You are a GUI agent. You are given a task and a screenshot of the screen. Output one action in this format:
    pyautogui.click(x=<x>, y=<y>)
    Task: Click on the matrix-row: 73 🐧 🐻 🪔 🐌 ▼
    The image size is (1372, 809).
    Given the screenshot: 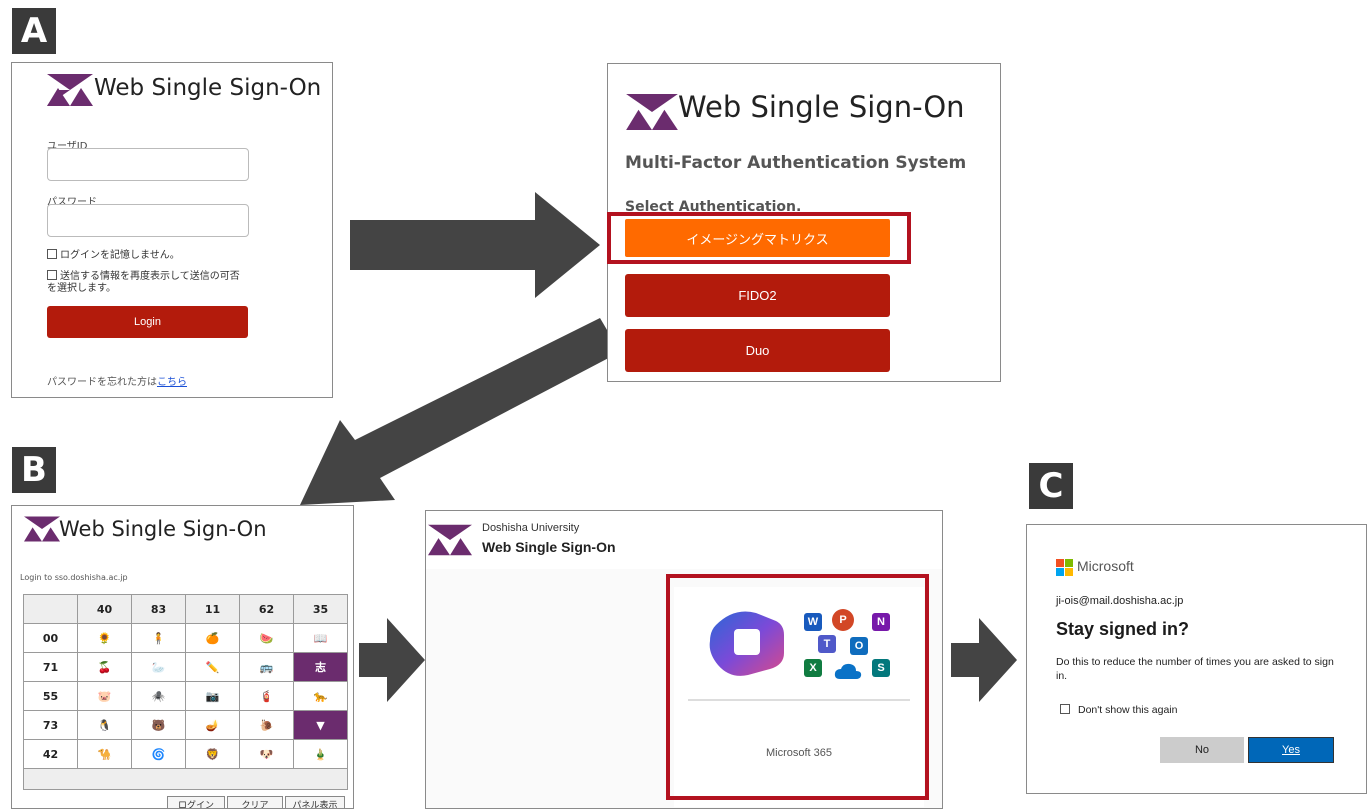 What is the action you would take?
    pyautogui.click(x=185, y=725)
    